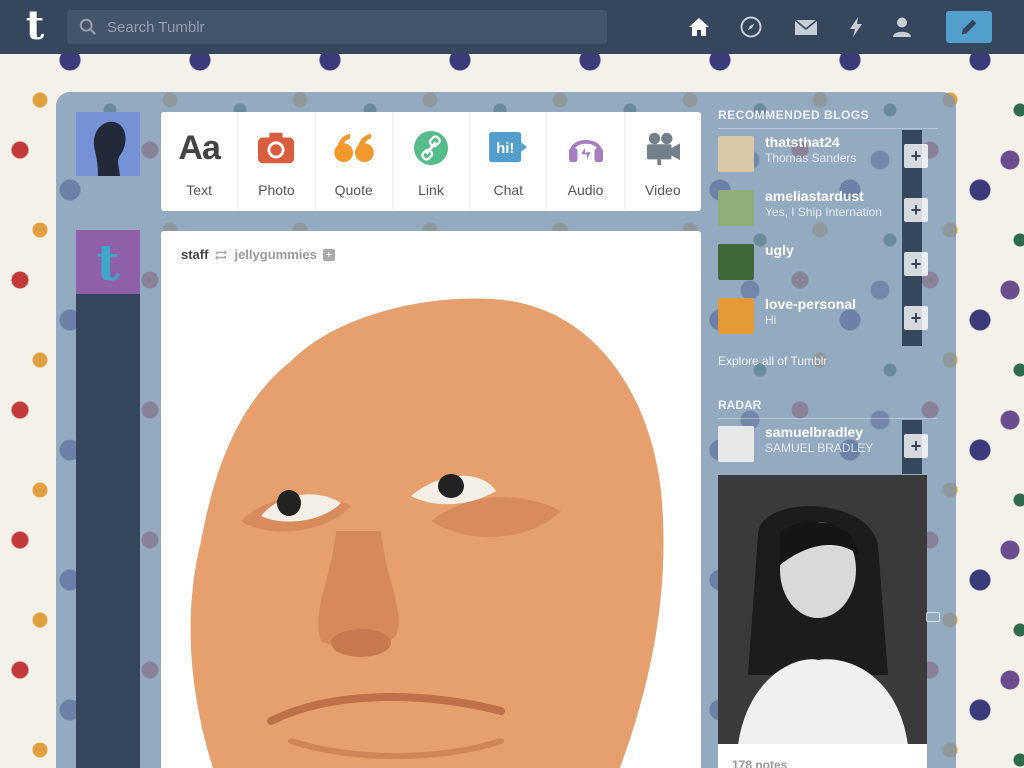 The width and height of the screenshot is (1024, 768). What do you see at coordinates (508, 190) in the screenshot?
I see `post-type-label: Chat` at bounding box center [508, 190].